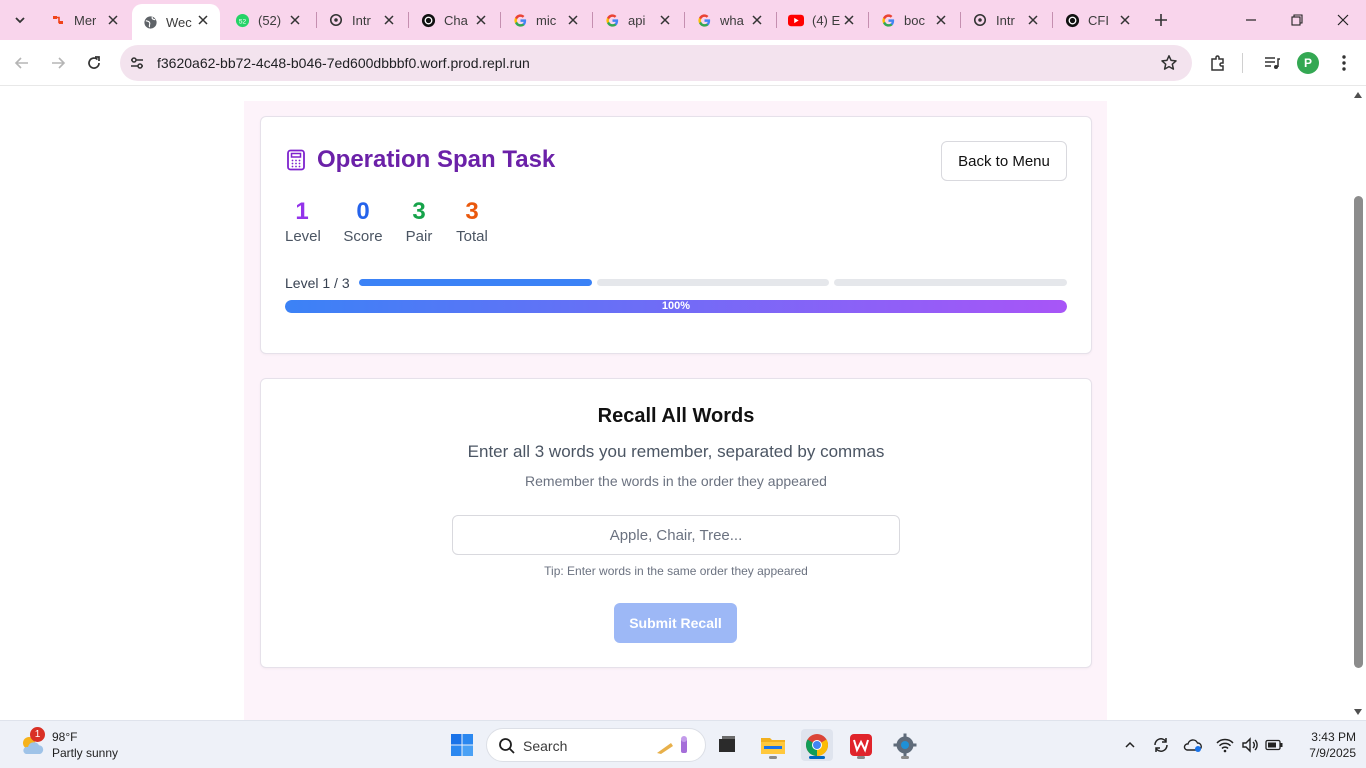 This screenshot has width=1366, height=768. I want to click on taskbar-app-settings, so click(905, 745).